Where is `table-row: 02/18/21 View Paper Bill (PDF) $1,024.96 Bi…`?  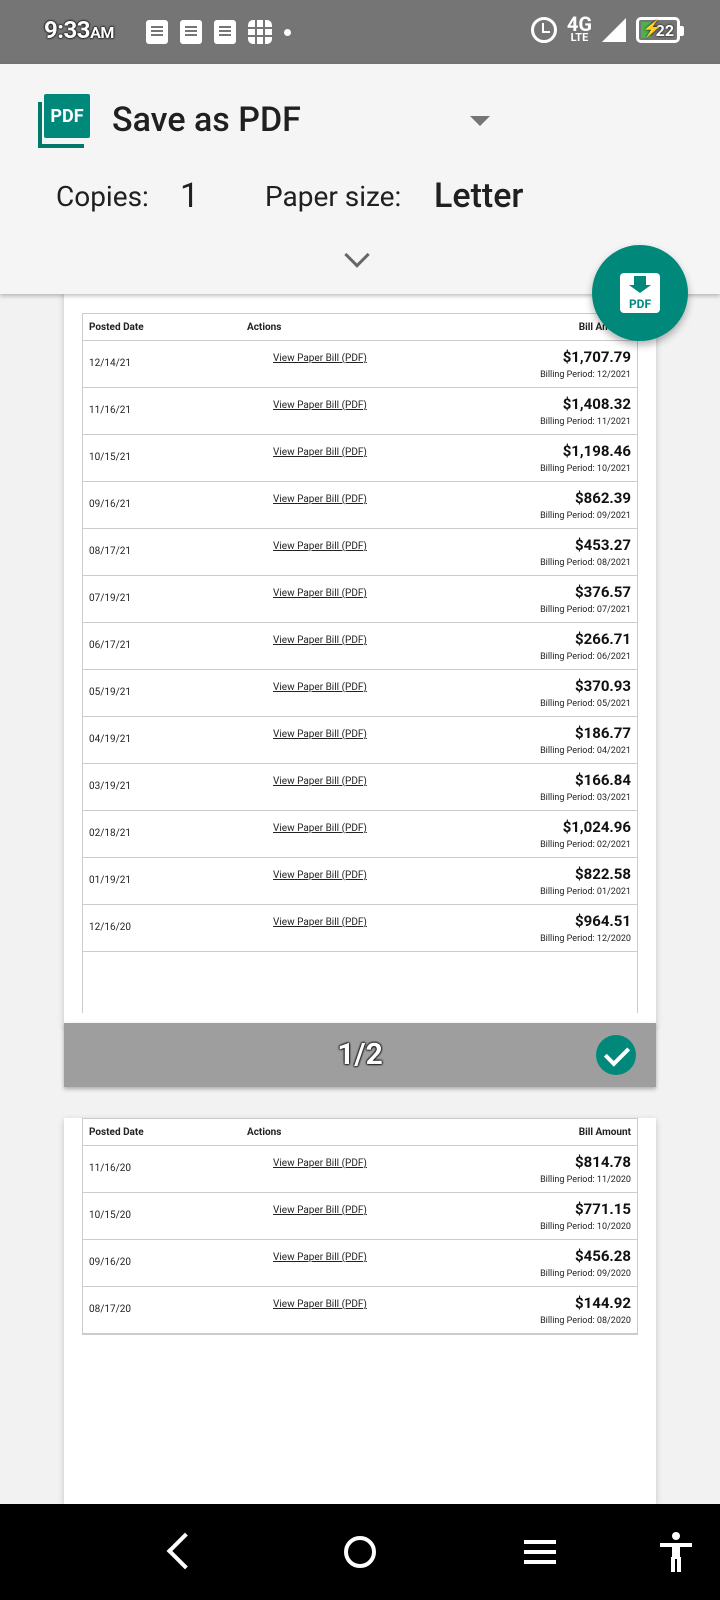
table-row: 02/18/21 View Paper Bill (PDF) $1,024.96 Bi… is located at coordinates (360, 834).